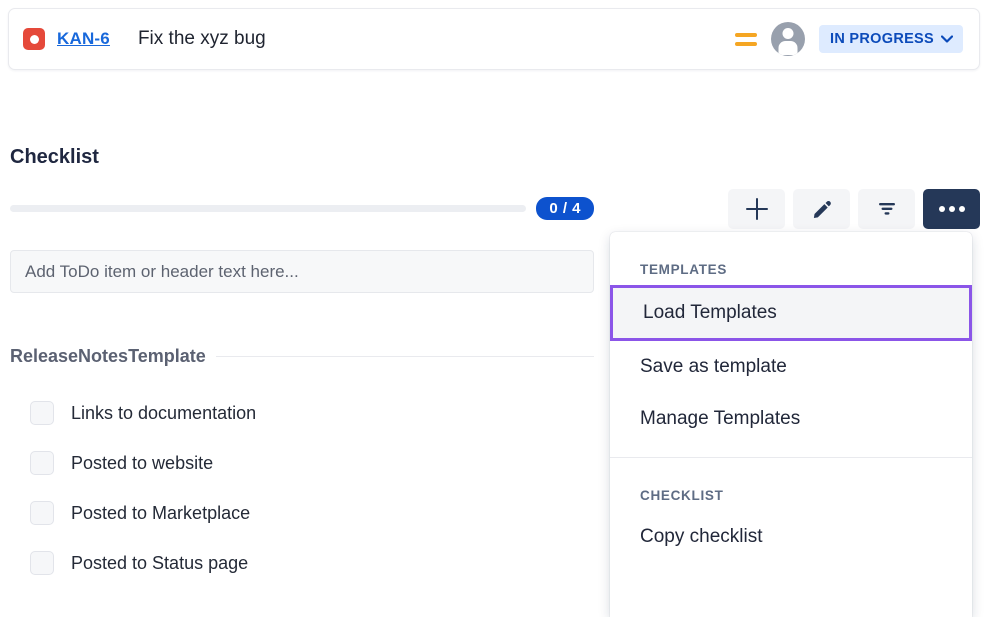 This screenshot has width=998, height=617. I want to click on checklist-progress: 0 / 4, so click(302, 208).